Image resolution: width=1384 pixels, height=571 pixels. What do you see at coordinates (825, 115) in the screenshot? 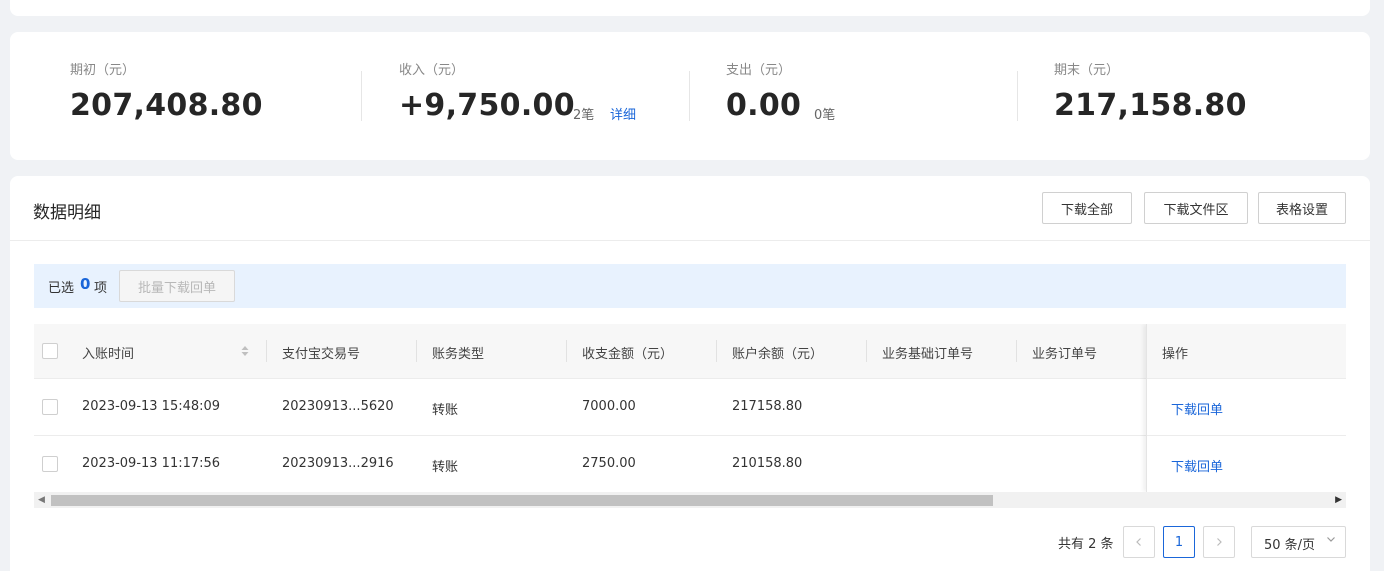
I see `expense-count: 0笔` at bounding box center [825, 115].